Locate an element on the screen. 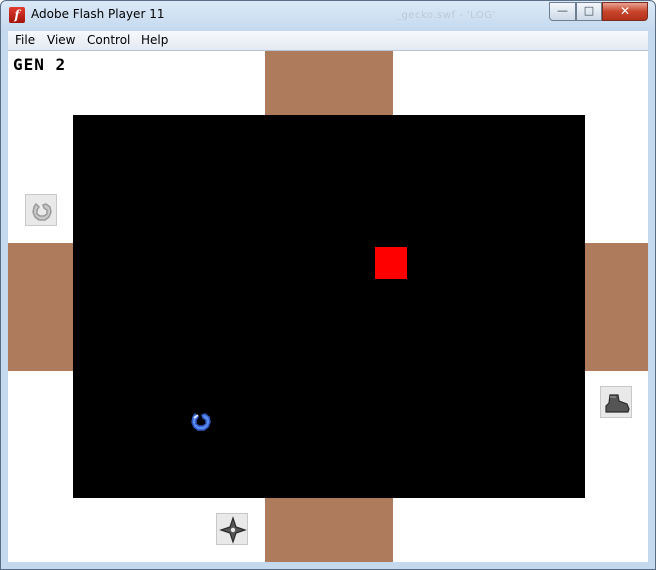 This screenshot has height=570, width=656. maximize-icon: □ is located at coordinates (589, 10).